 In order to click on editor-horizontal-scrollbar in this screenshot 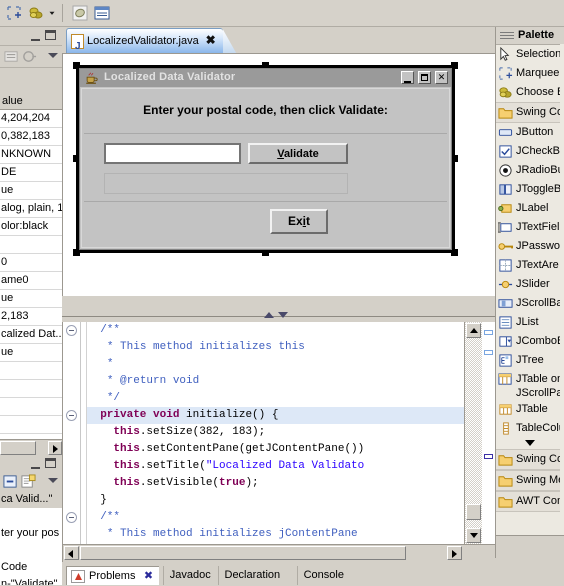, I will do `click(279, 553)`.